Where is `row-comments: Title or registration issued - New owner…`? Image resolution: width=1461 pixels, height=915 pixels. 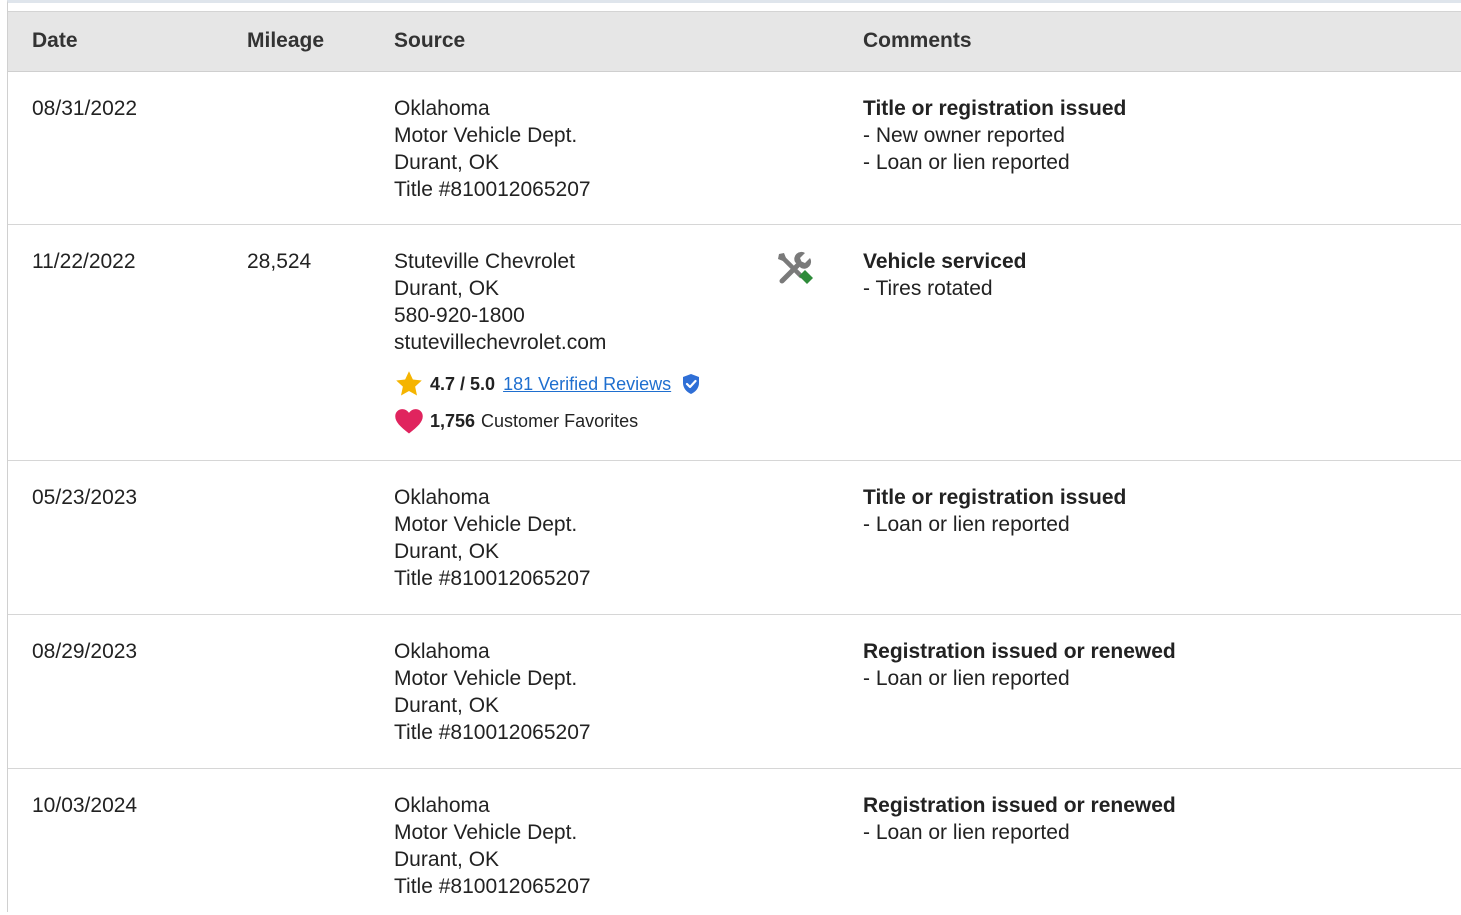 row-comments: Title or registration issued - New owner… is located at coordinates (994, 135).